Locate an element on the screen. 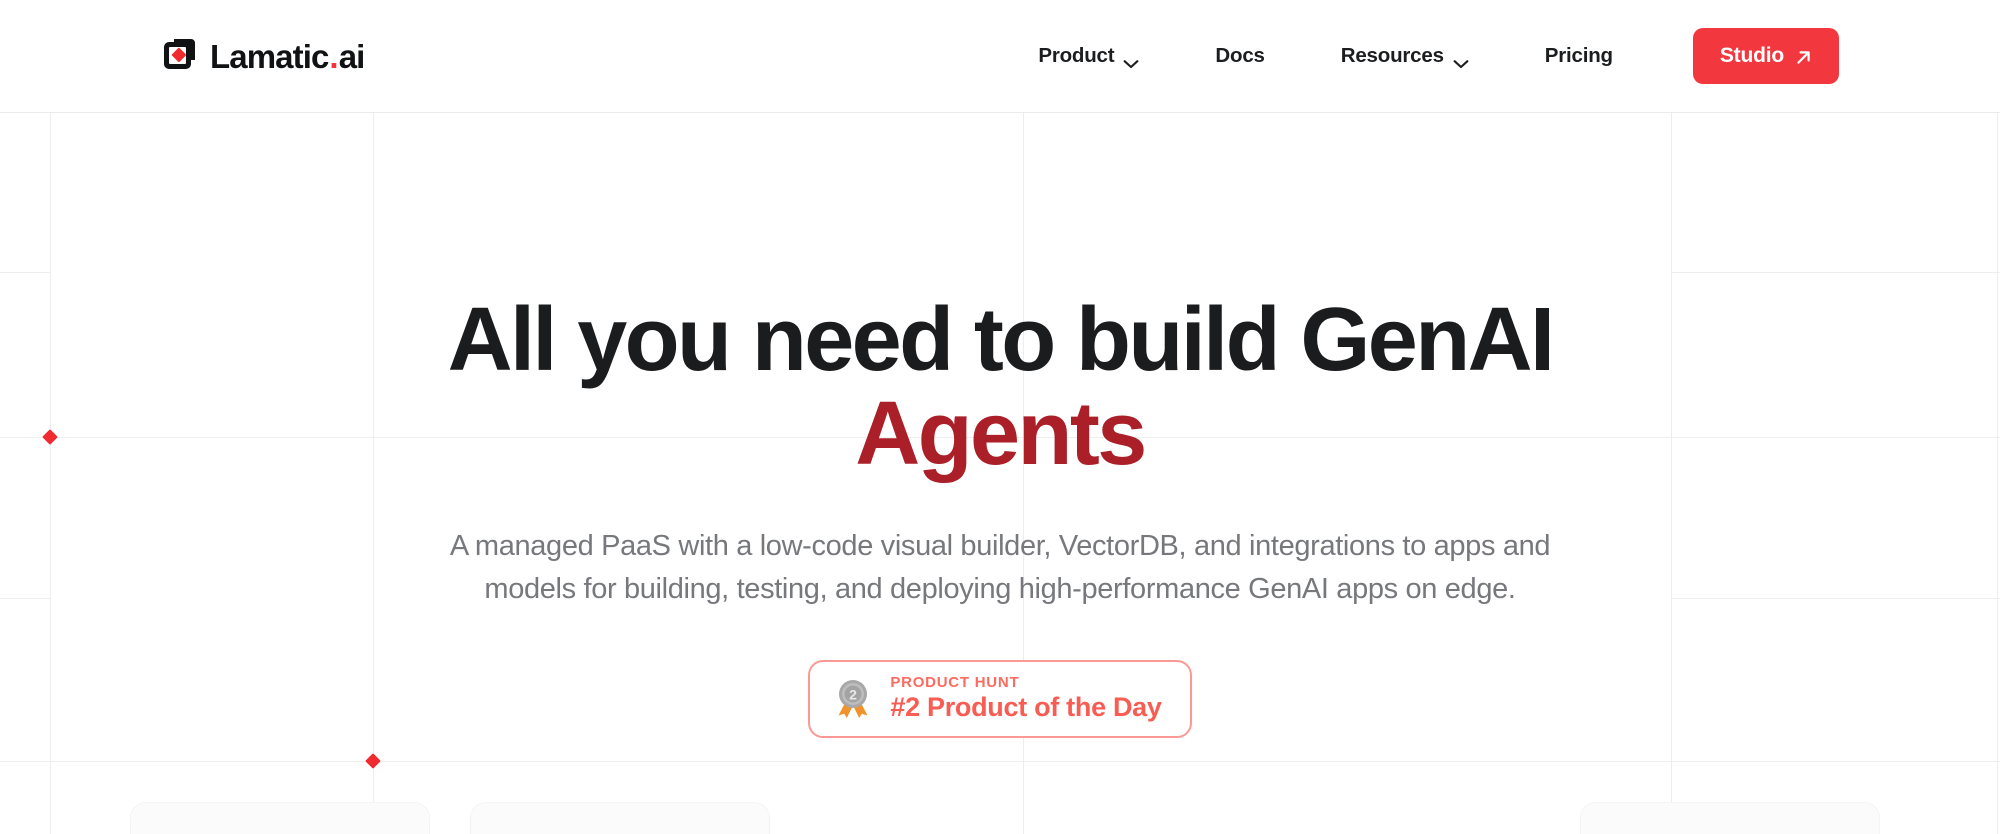 The width and height of the screenshot is (2000, 834). brand-name-suffix: ai is located at coordinates (352, 56).